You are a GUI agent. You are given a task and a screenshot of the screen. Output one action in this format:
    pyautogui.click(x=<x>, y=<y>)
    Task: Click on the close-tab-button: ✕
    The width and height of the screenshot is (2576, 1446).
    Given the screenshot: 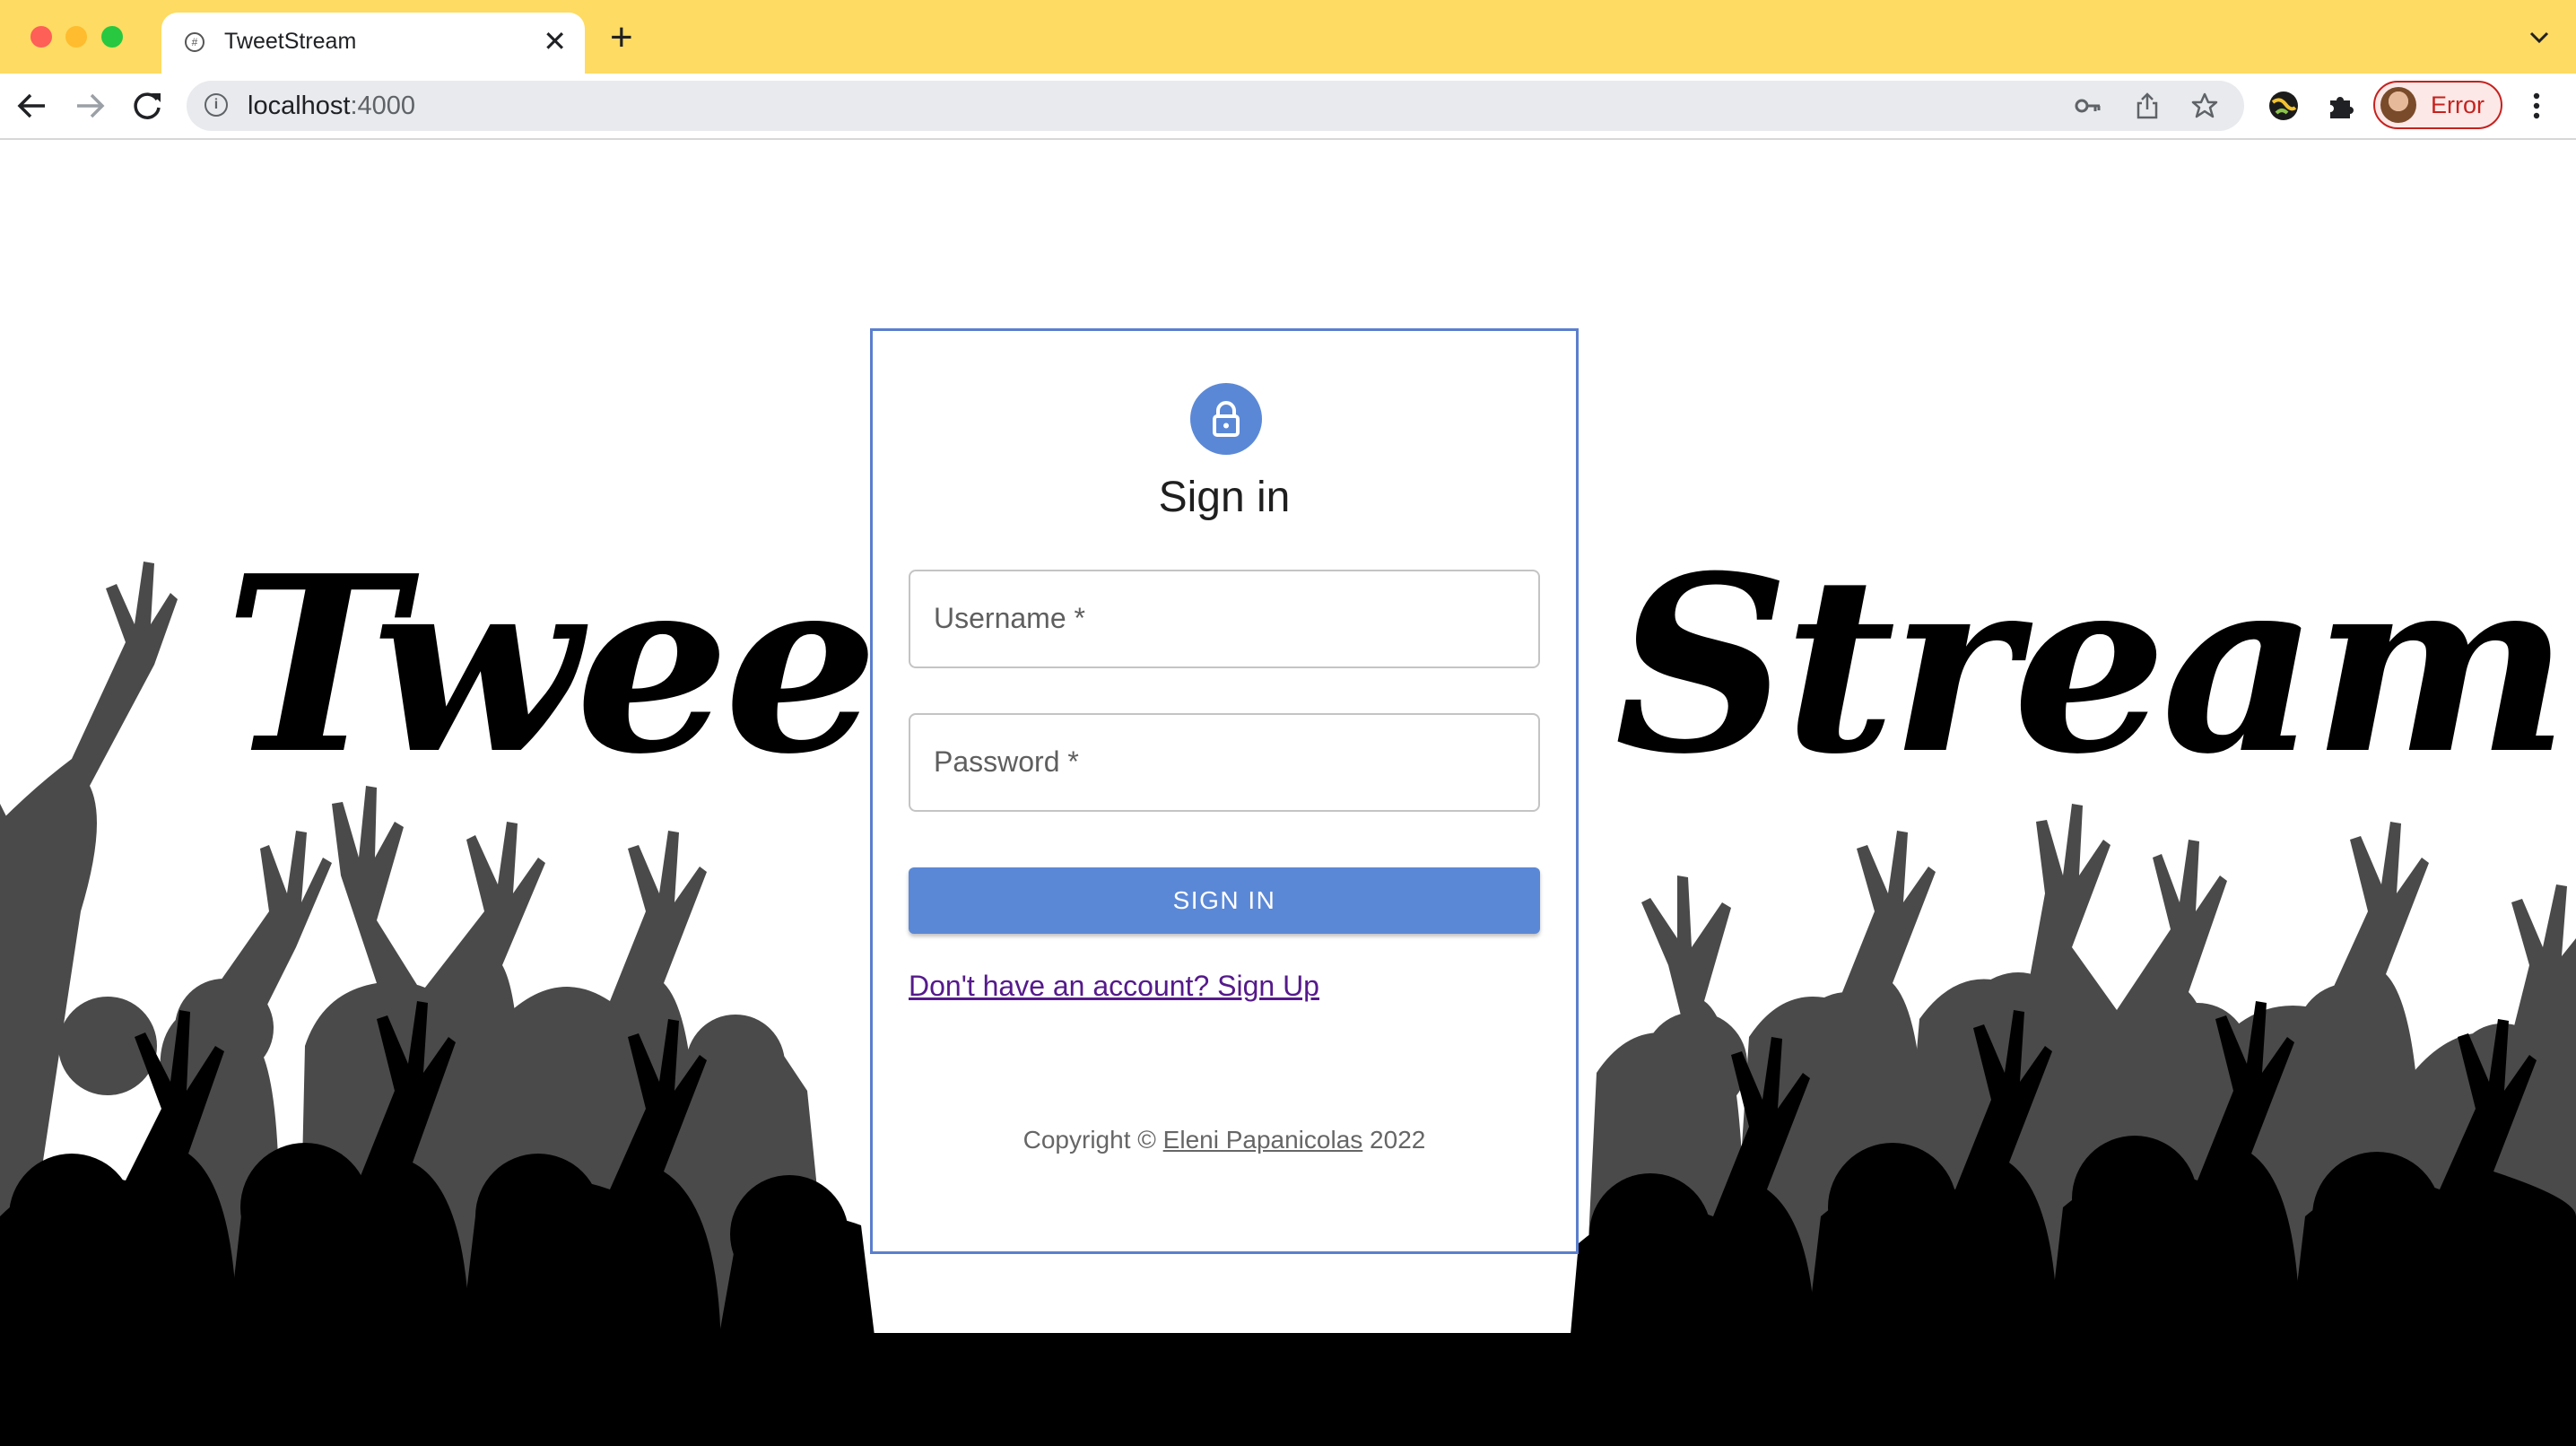 What is the action you would take?
    pyautogui.click(x=555, y=41)
    